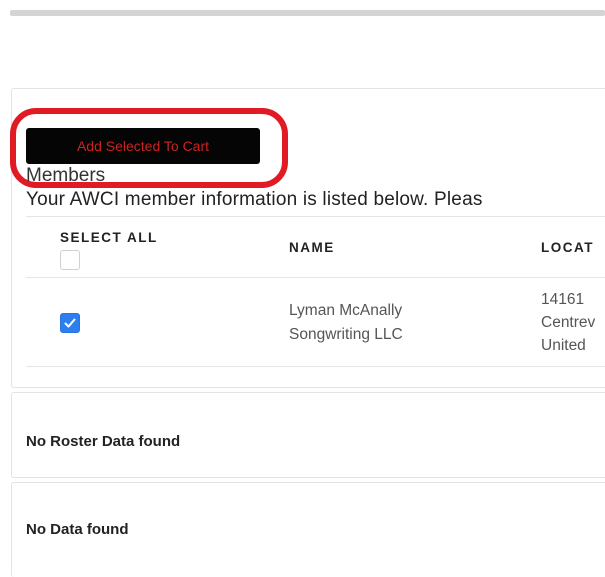  What do you see at coordinates (563, 345) in the screenshot?
I see `member-location-line: United` at bounding box center [563, 345].